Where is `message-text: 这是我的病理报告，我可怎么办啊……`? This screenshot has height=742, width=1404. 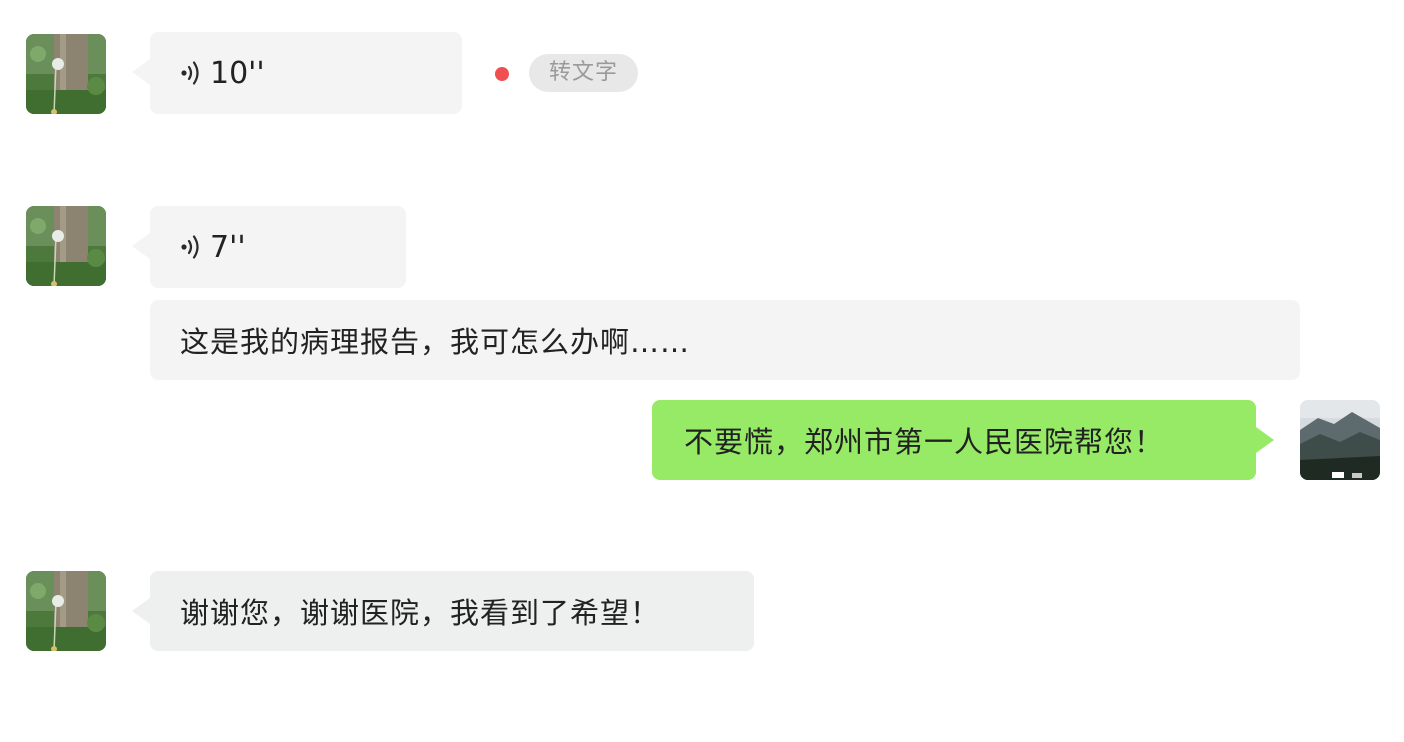
message-text: 这是我的病理报告，我可怎么办啊…… is located at coordinates (435, 342).